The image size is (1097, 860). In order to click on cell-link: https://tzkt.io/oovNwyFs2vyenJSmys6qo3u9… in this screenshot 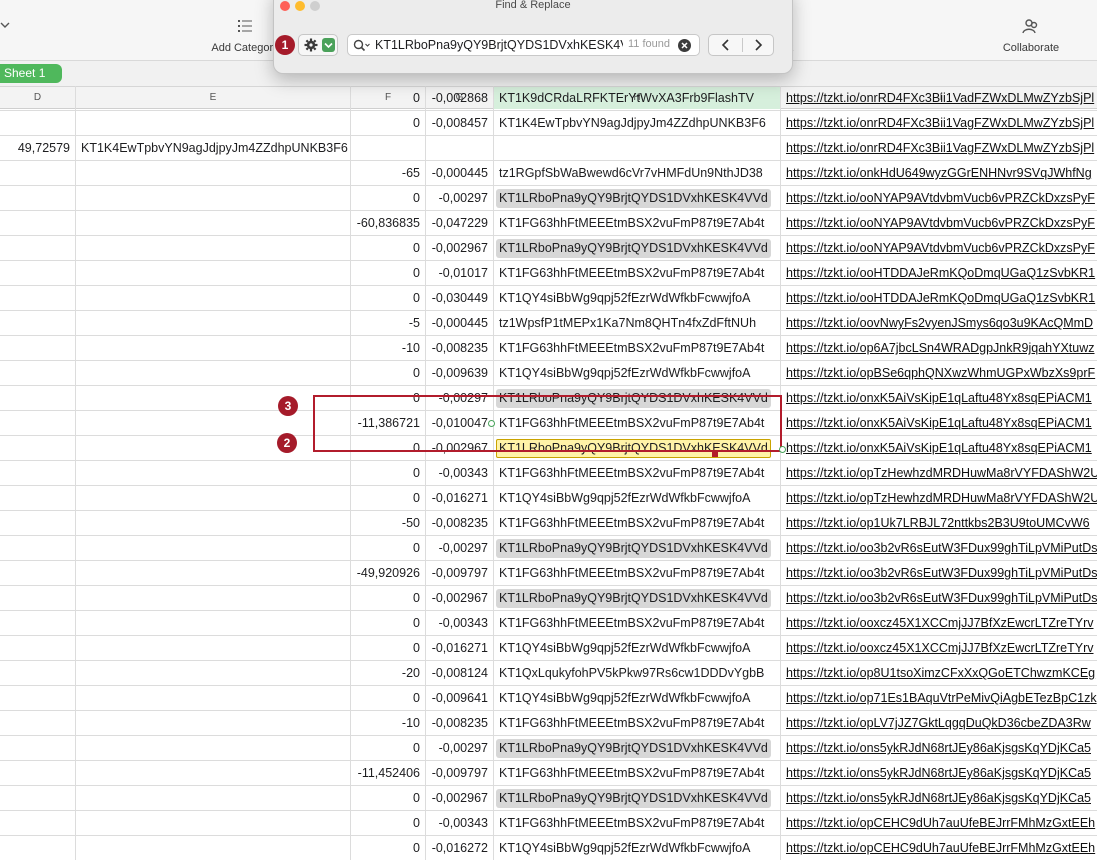, I will do `click(939, 323)`.